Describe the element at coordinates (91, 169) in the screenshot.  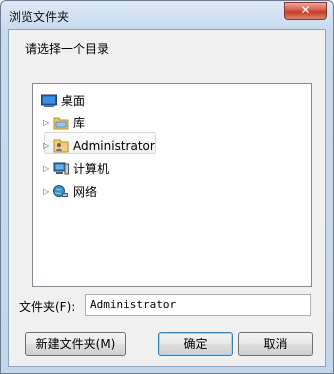
I see `tree-item-label: 计算机` at that location.